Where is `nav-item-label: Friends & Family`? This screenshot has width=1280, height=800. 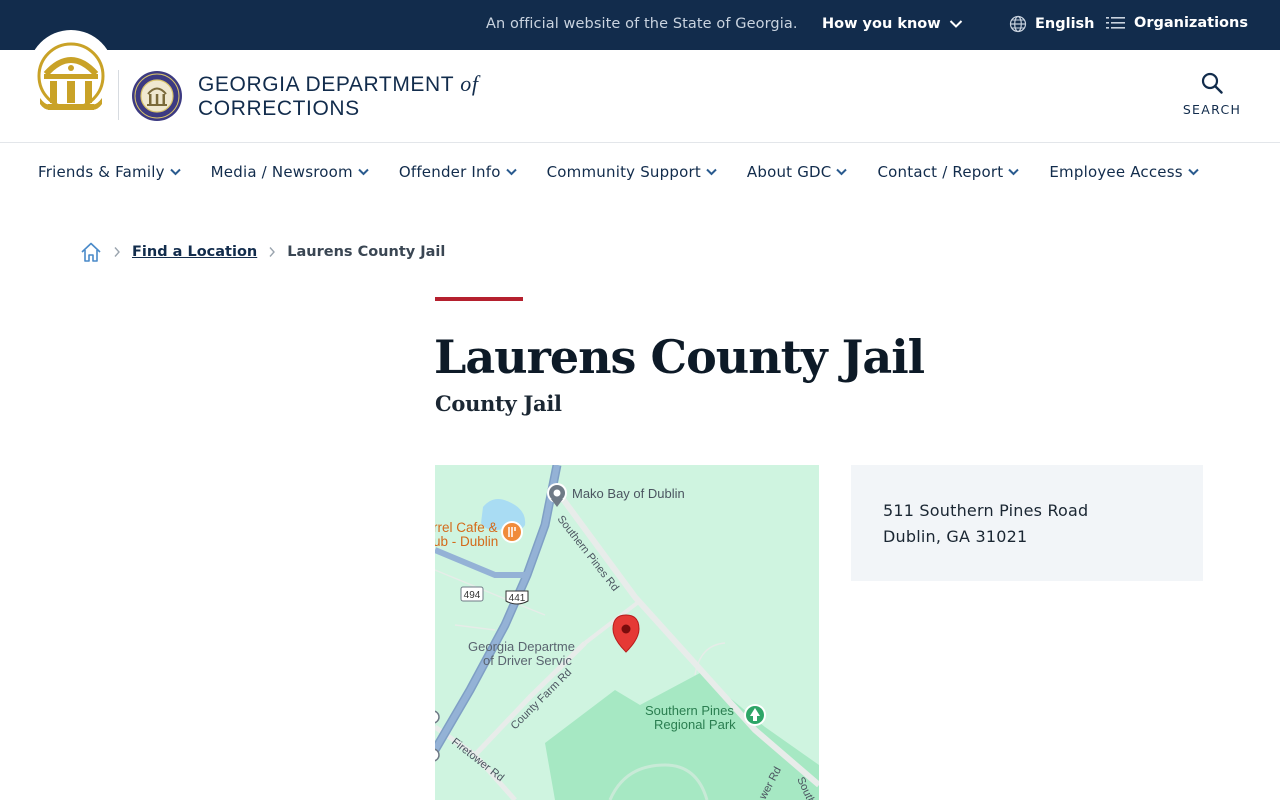 nav-item-label: Friends & Family is located at coordinates (101, 172).